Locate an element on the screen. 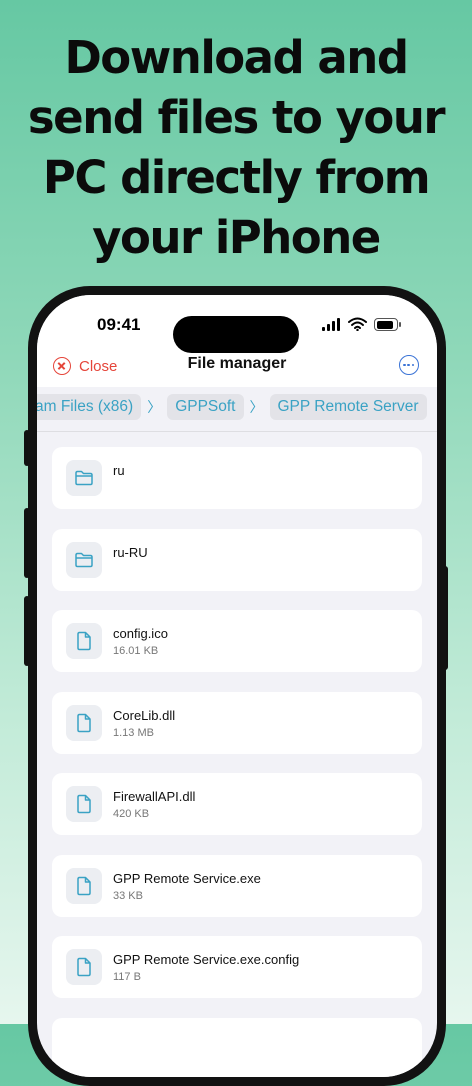 The image size is (472, 1086). headline-line-1: Download and is located at coordinates (236, 57).